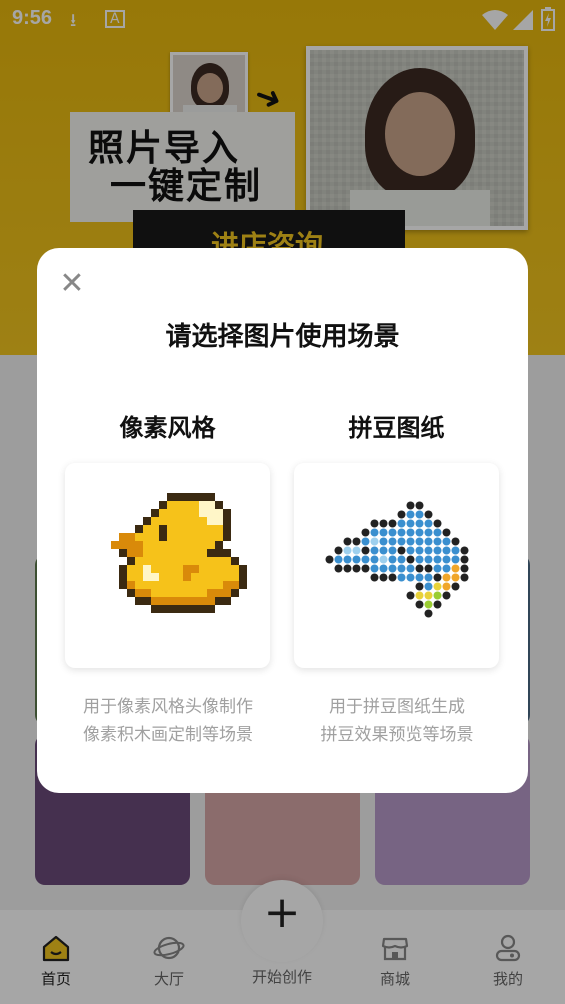 This screenshot has height=1004, width=565. I want to click on option-bead-desc-line2: 拼豆效果预览等场景, so click(397, 735).